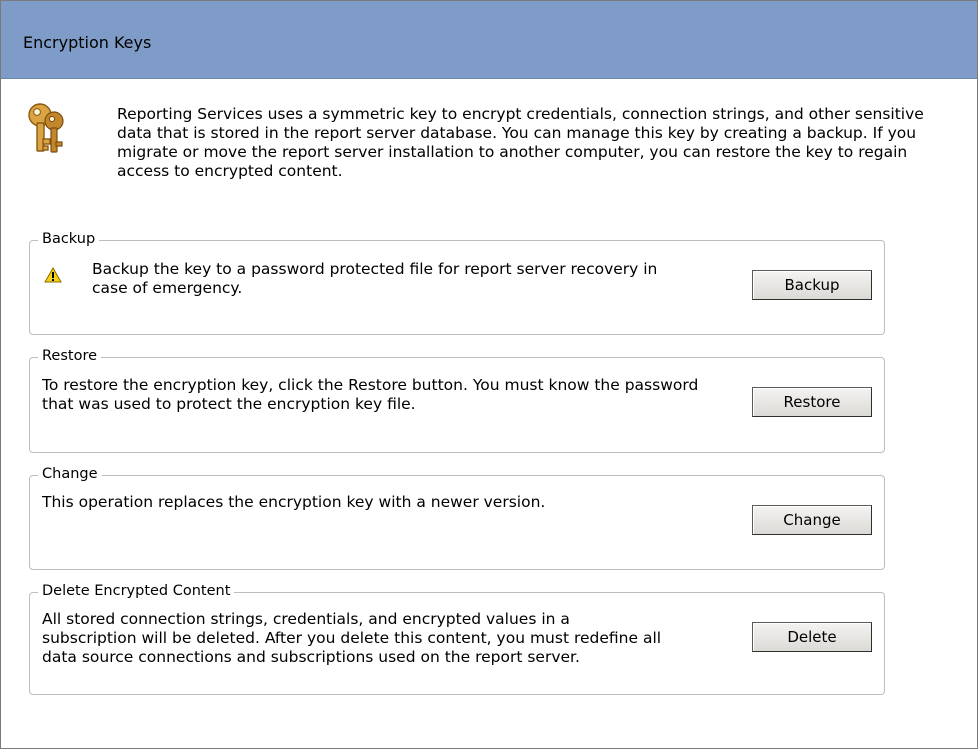 The width and height of the screenshot is (978, 749). I want to click on backup-legend: Backup, so click(69, 239).